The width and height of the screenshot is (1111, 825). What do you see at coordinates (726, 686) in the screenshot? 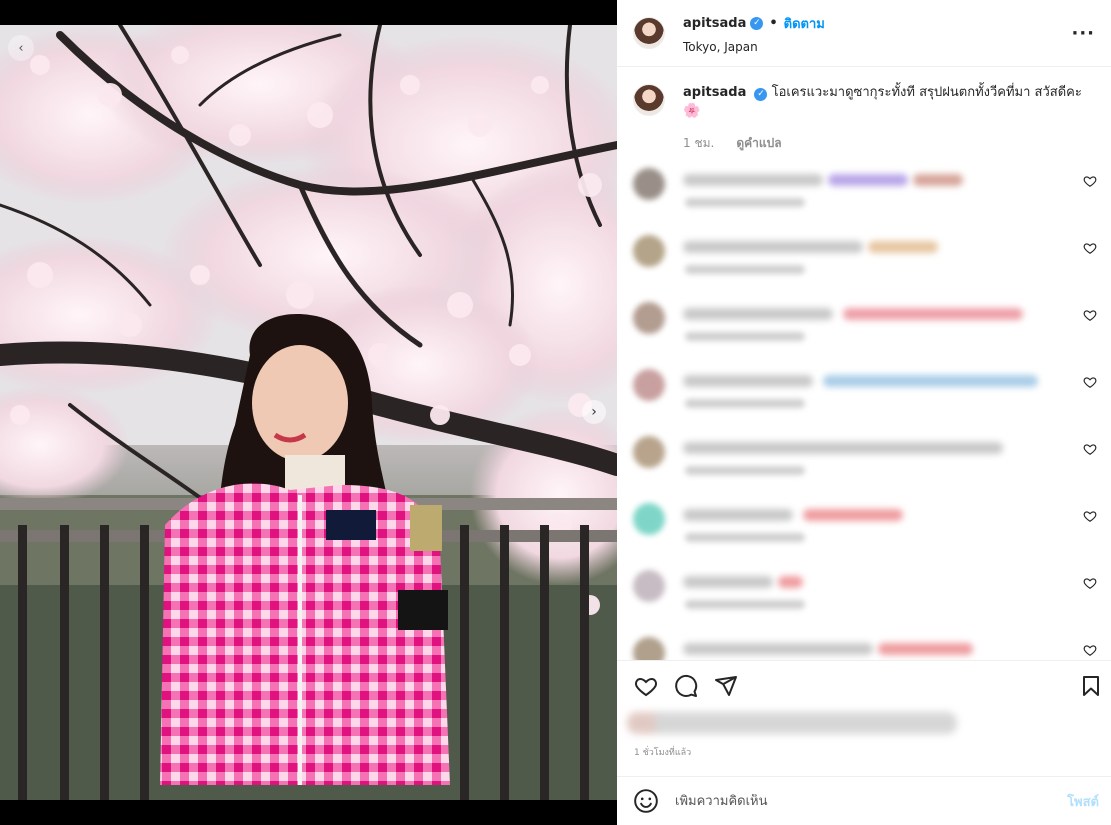
I see `share-send-icon` at bounding box center [726, 686].